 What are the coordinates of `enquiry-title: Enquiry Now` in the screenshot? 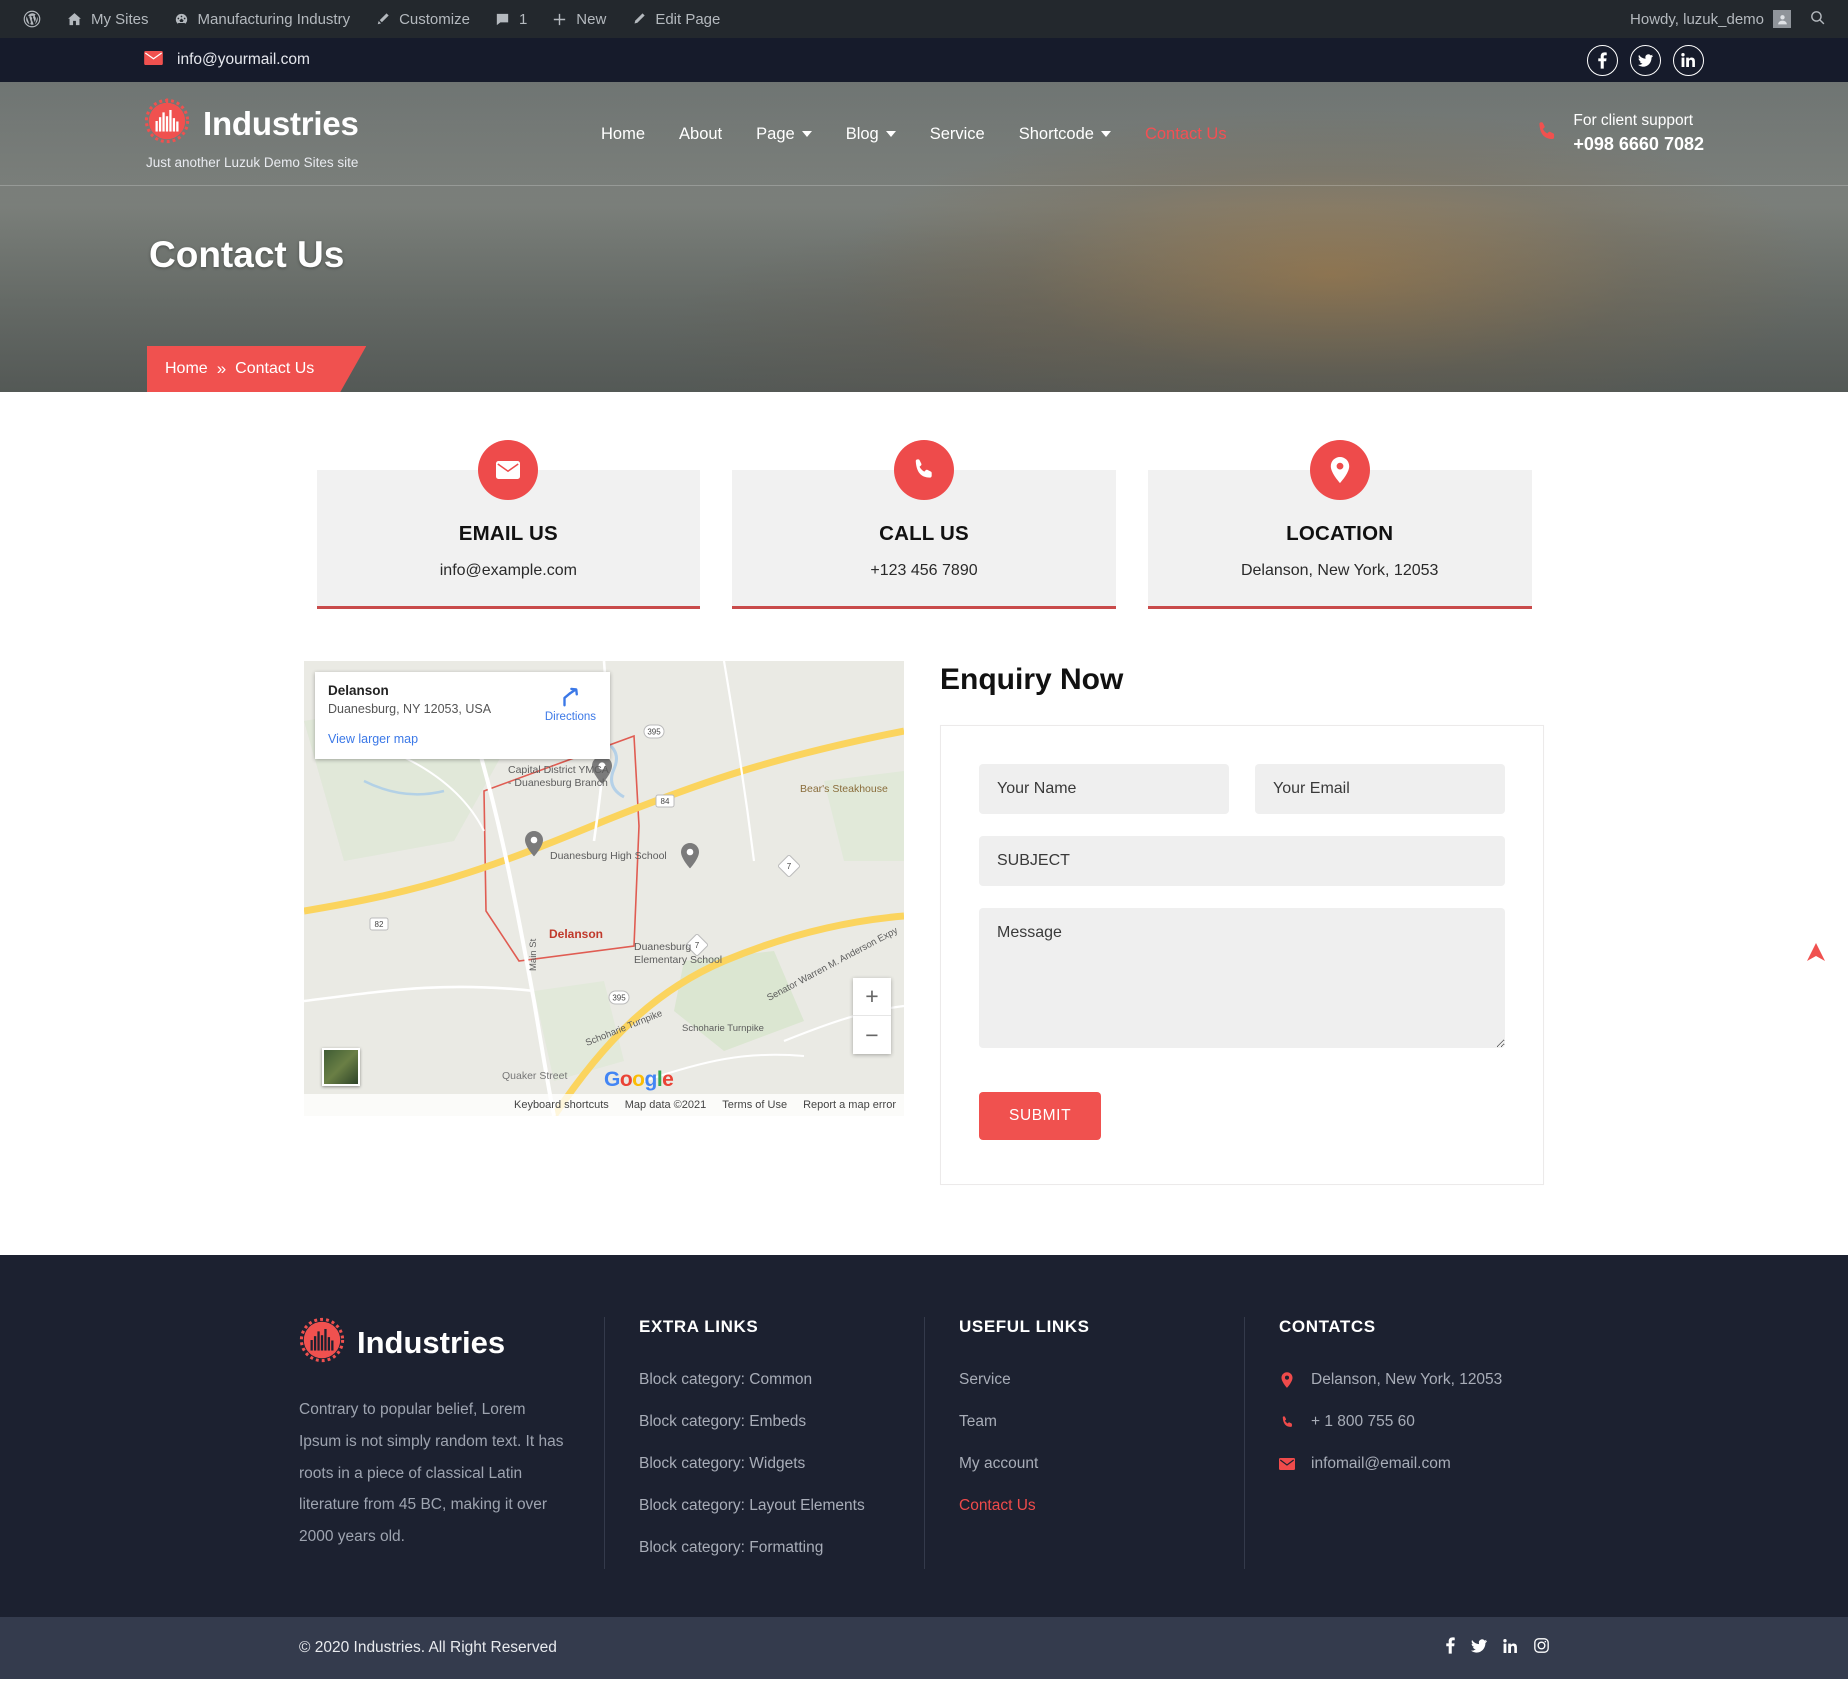 It's located at (1032, 679).